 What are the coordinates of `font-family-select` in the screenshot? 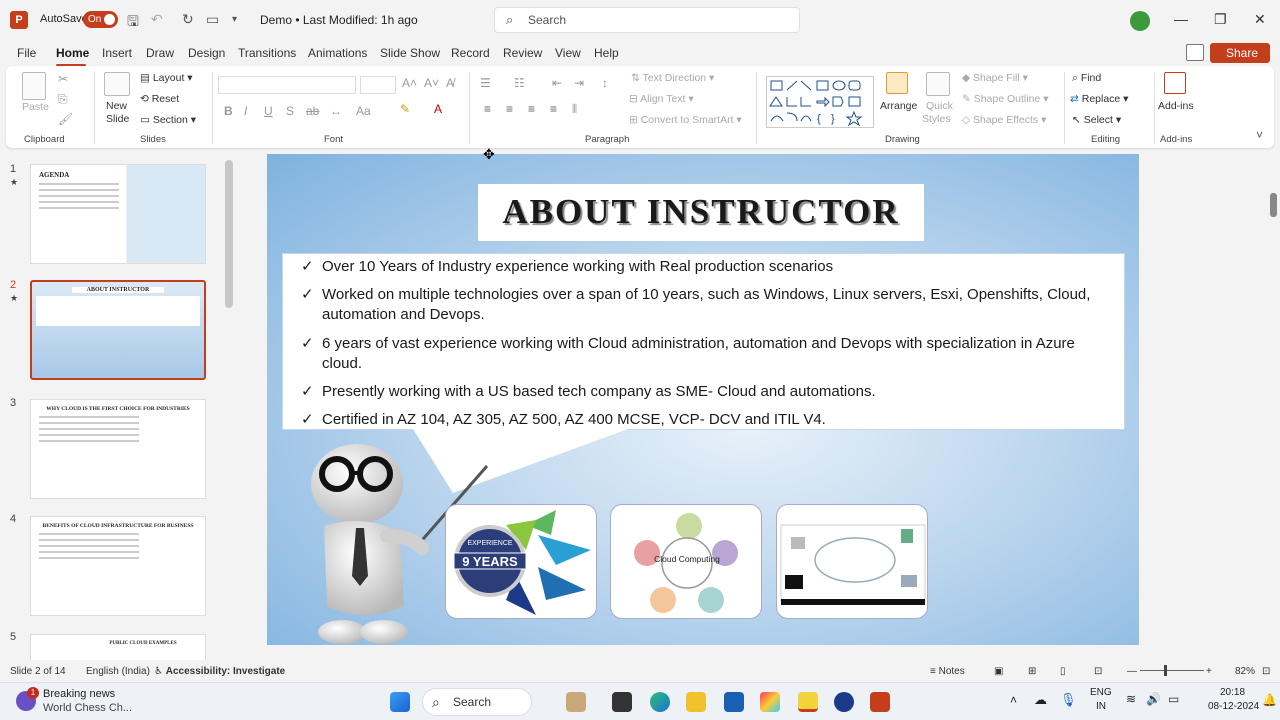 It's located at (287, 85).